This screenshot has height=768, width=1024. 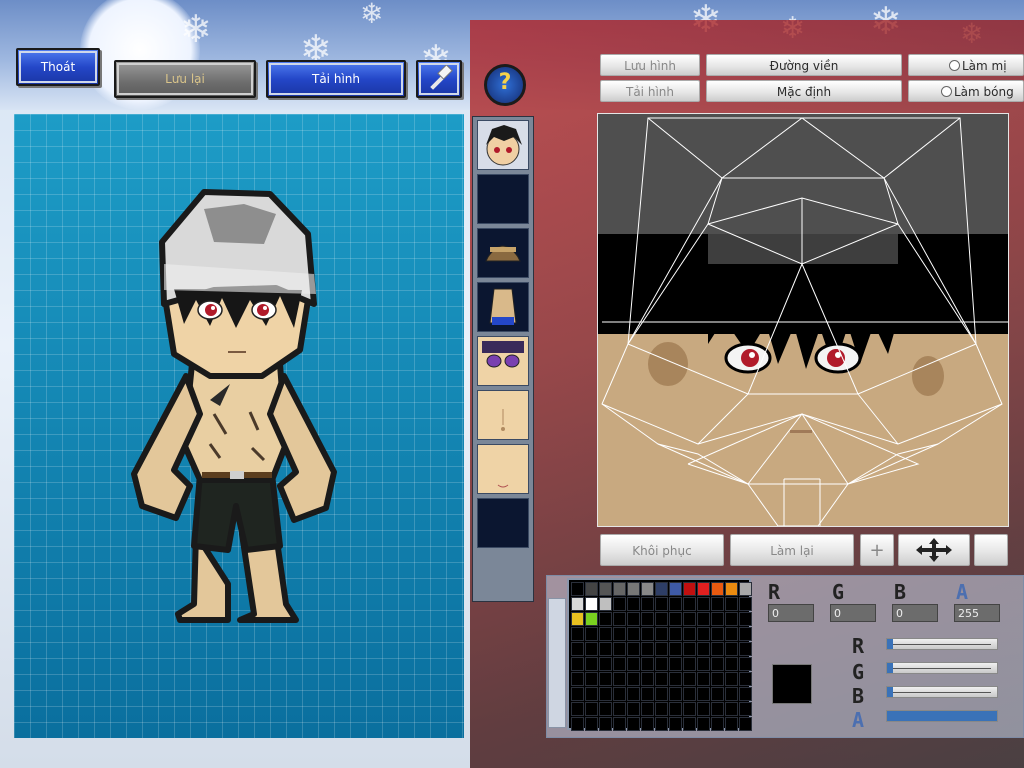 What do you see at coordinates (792, 550) in the screenshot?
I see `redo-button: Làm lại` at bounding box center [792, 550].